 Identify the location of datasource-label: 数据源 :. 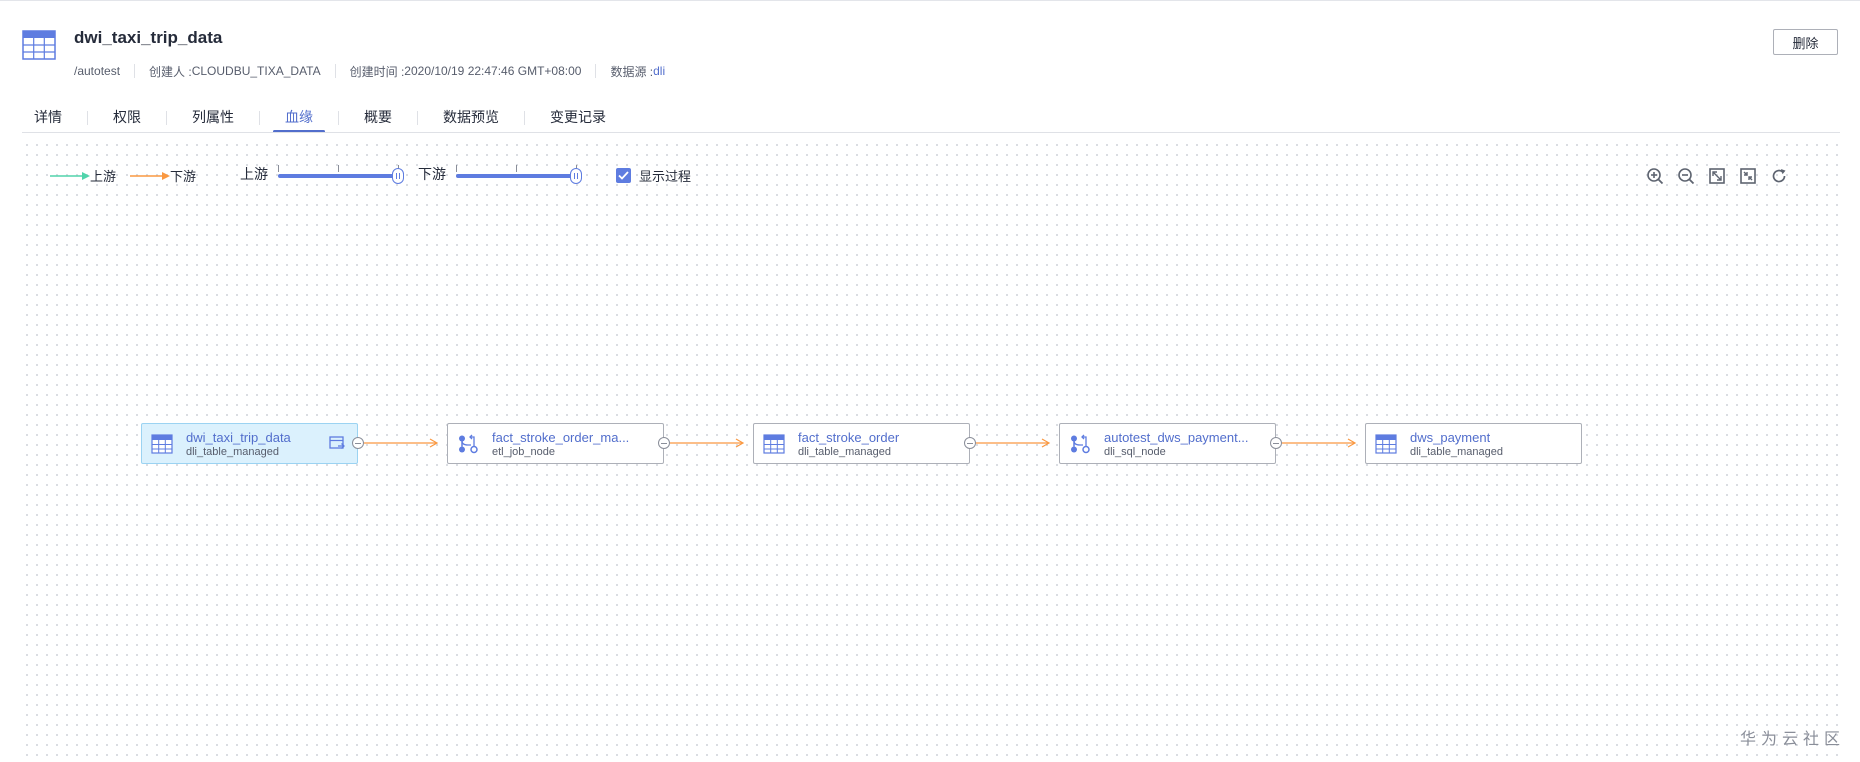
(632, 71).